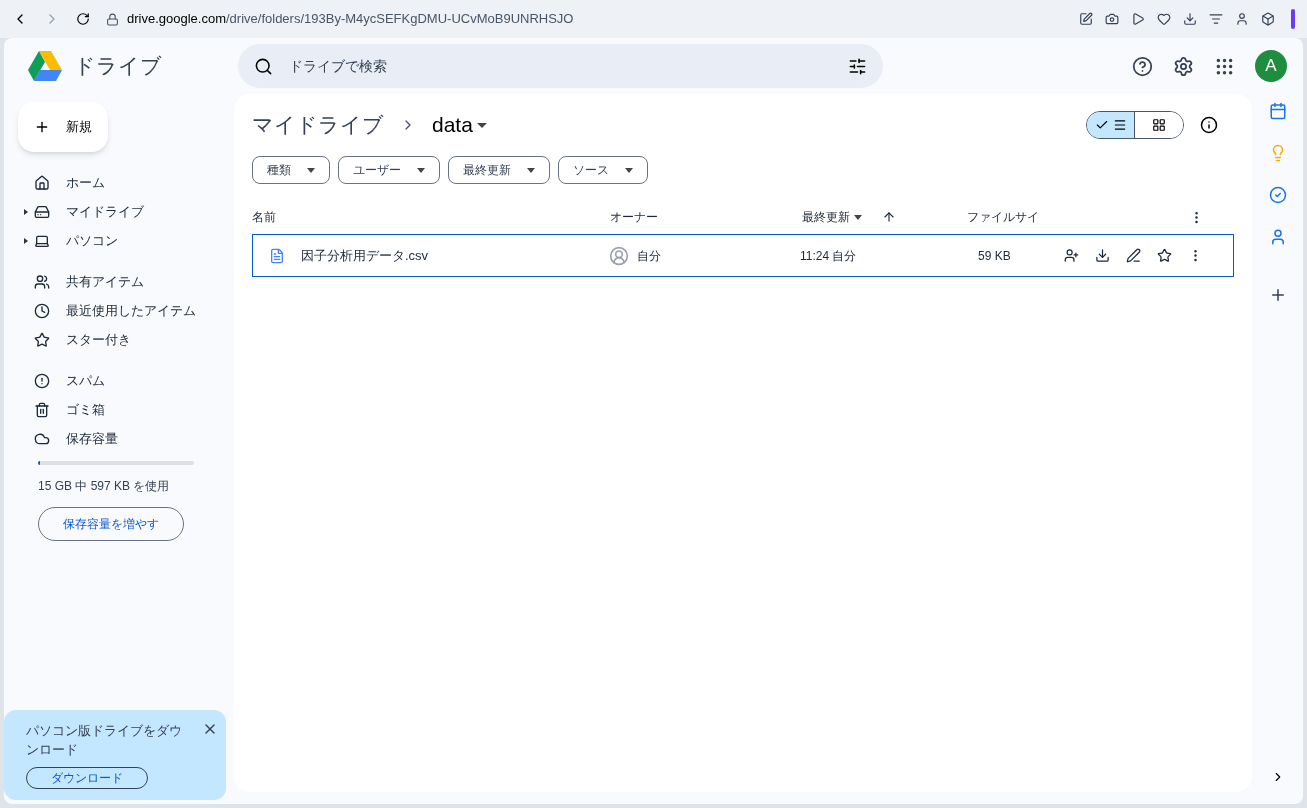  What do you see at coordinates (122, 380) in the screenshot?
I see `sidebar-item: スパム` at bounding box center [122, 380].